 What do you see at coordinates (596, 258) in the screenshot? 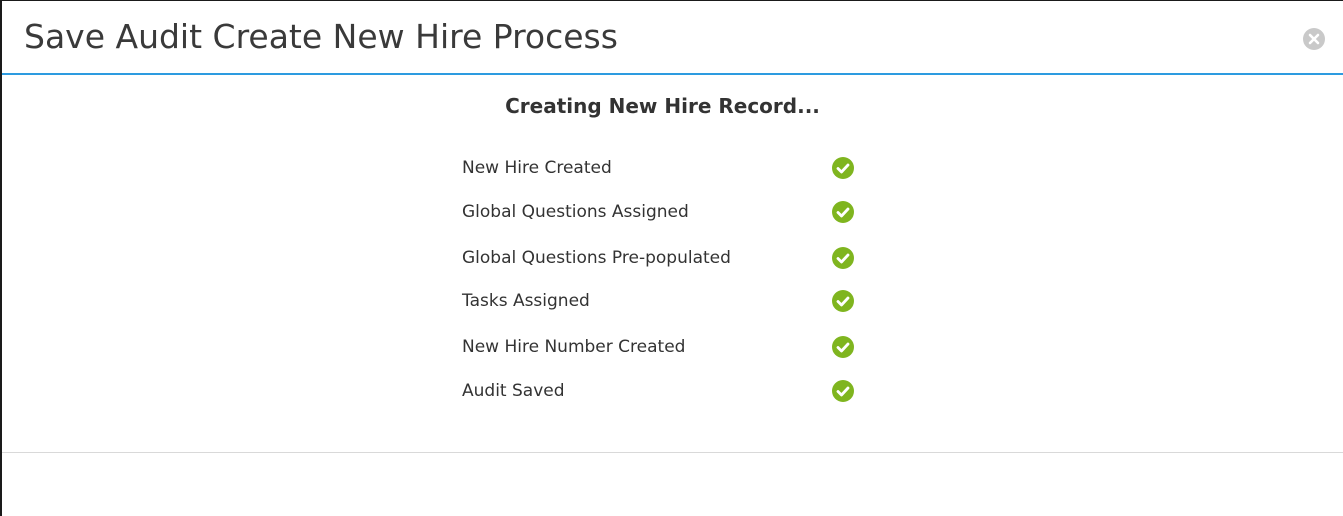
I see `step-label: Global Questions Pre-populated` at bounding box center [596, 258].